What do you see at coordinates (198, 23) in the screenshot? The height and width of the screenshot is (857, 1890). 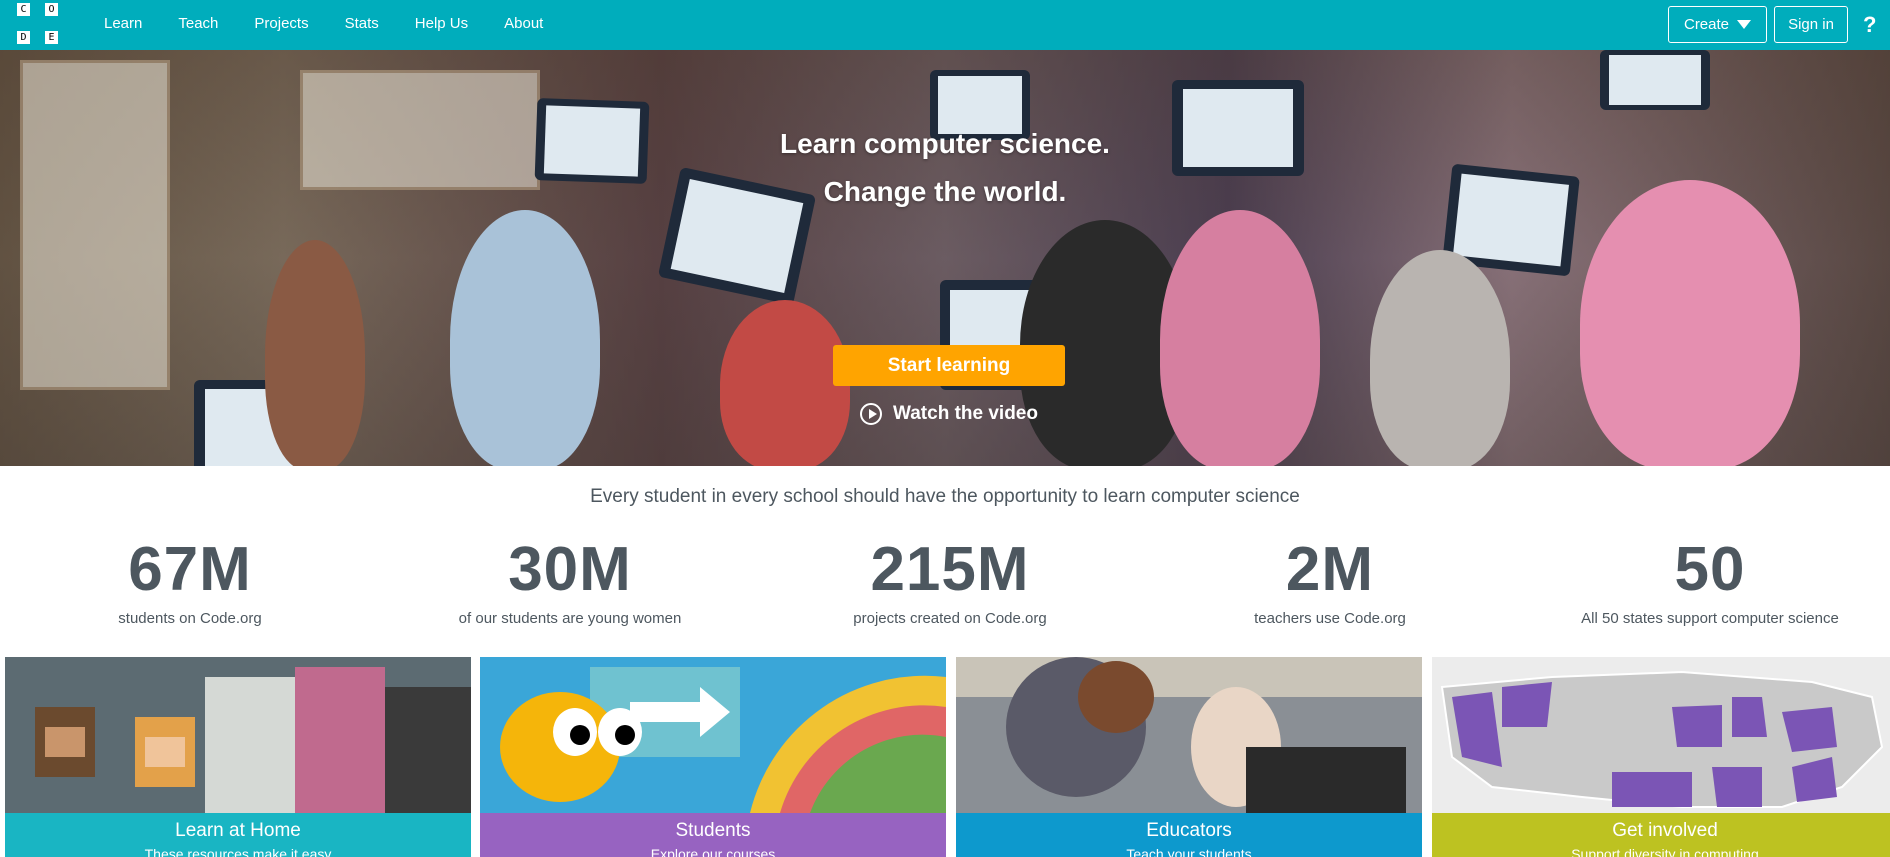 I see `nav-teach: Teach` at bounding box center [198, 23].